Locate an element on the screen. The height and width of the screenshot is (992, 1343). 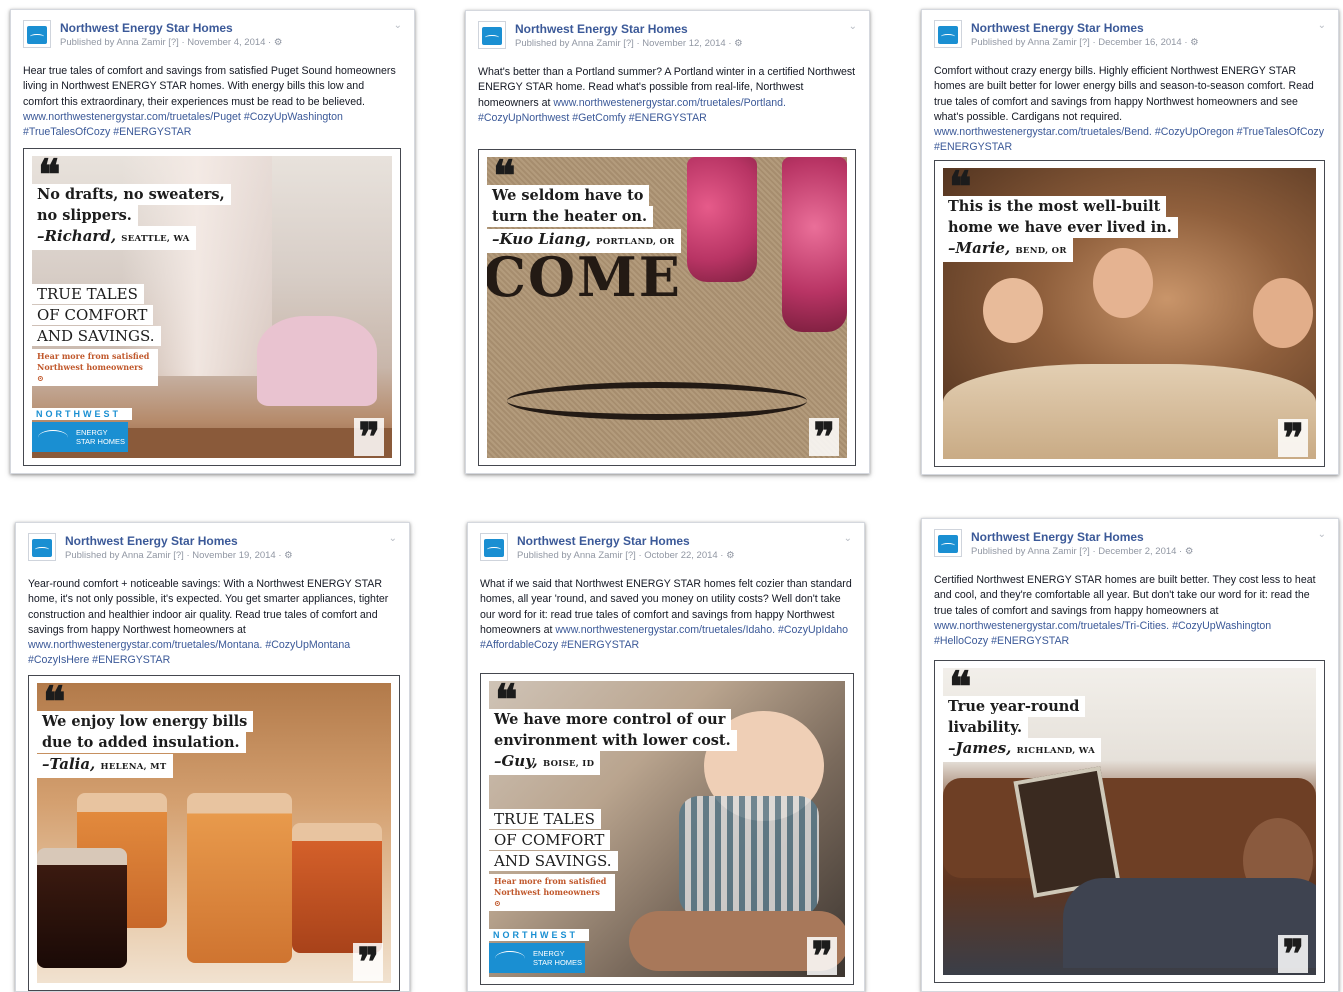
quote-attribution: –James, RICHLAND, WA is located at coordinates (1022, 750).